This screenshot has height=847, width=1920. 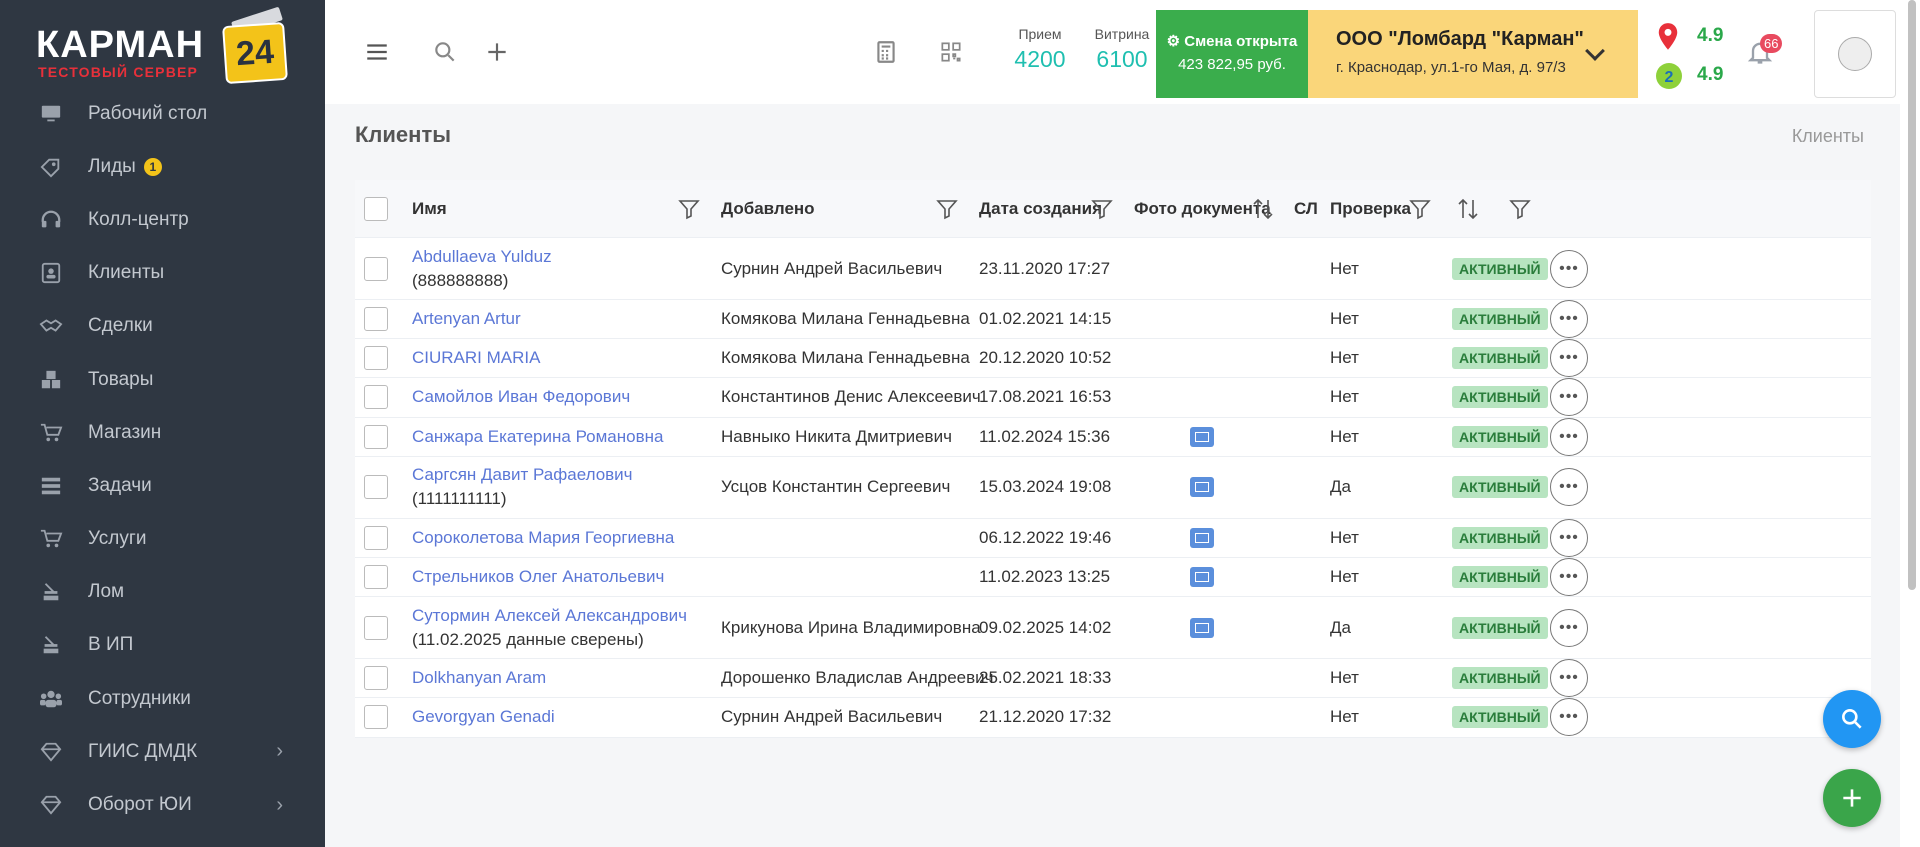 I want to click on select-all-checkbox, so click(x=376, y=208).